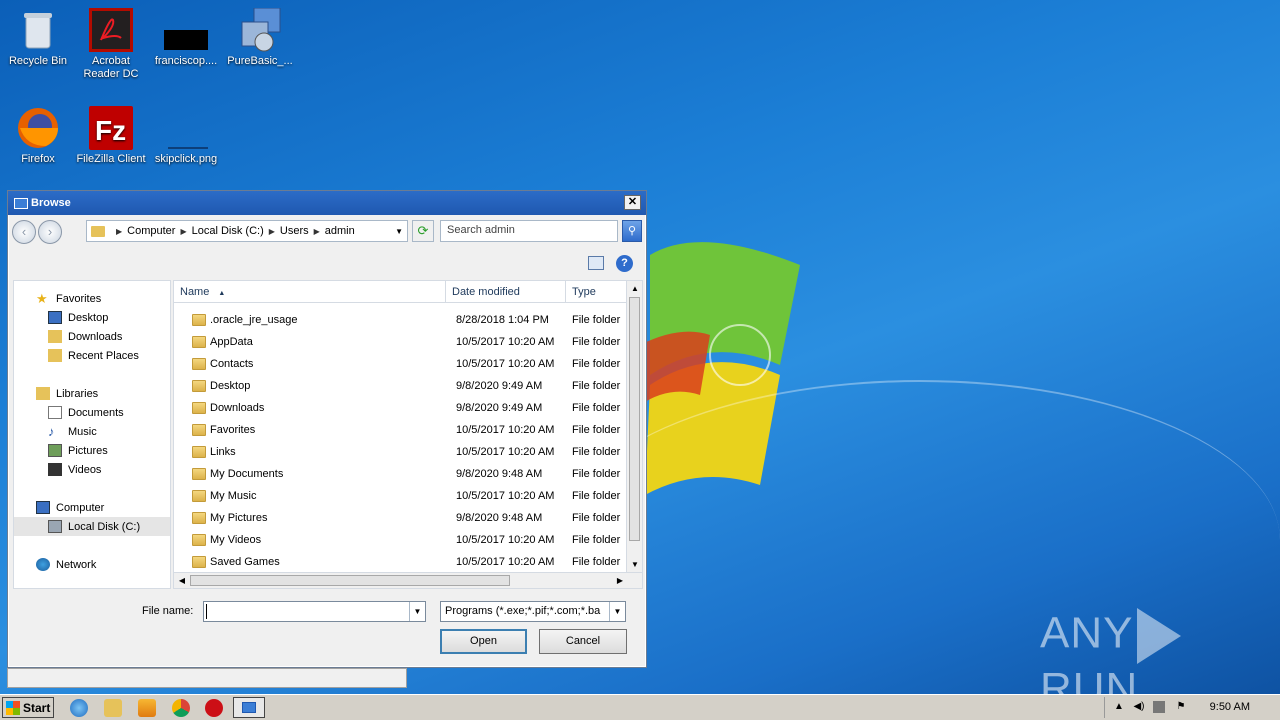 The width and height of the screenshot is (1280, 720). I want to click on forward-button: ›, so click(50, 232).